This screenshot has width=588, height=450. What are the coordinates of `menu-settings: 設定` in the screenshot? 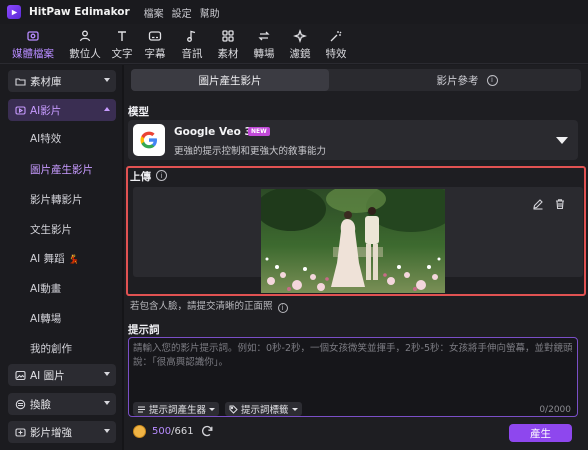 It's located at (182, 12).